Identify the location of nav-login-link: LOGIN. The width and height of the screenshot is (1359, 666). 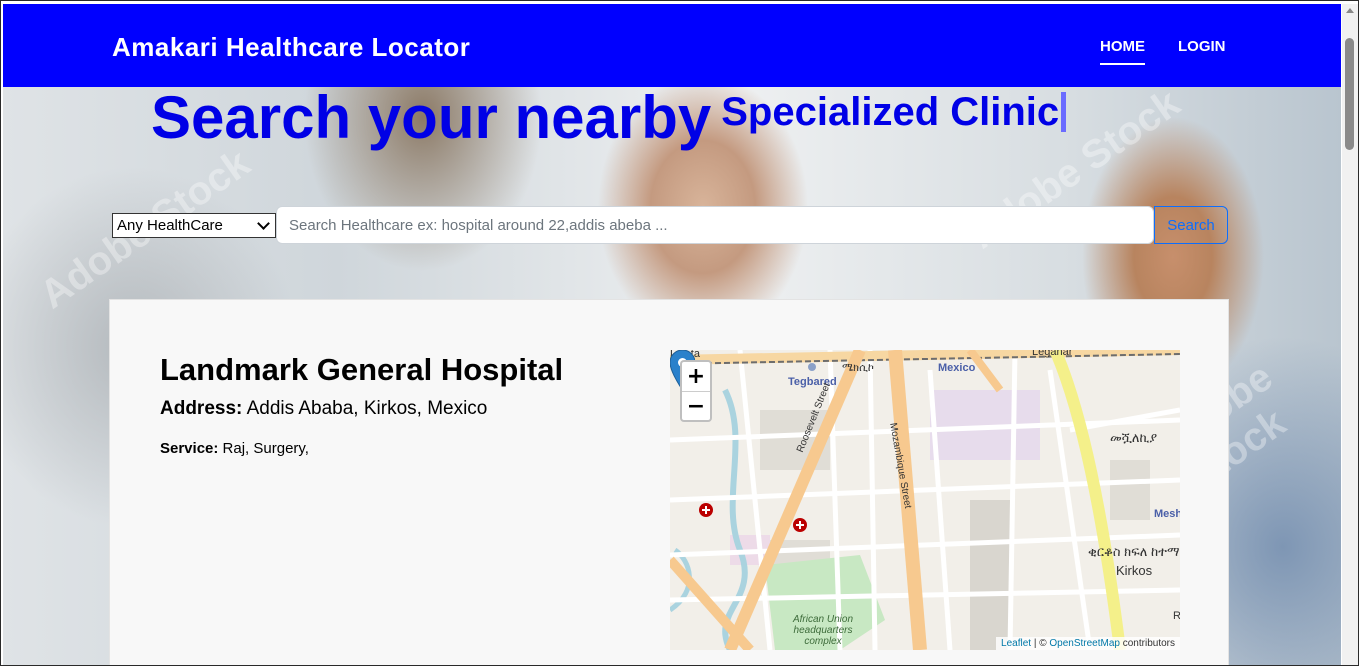
(1202, 46).